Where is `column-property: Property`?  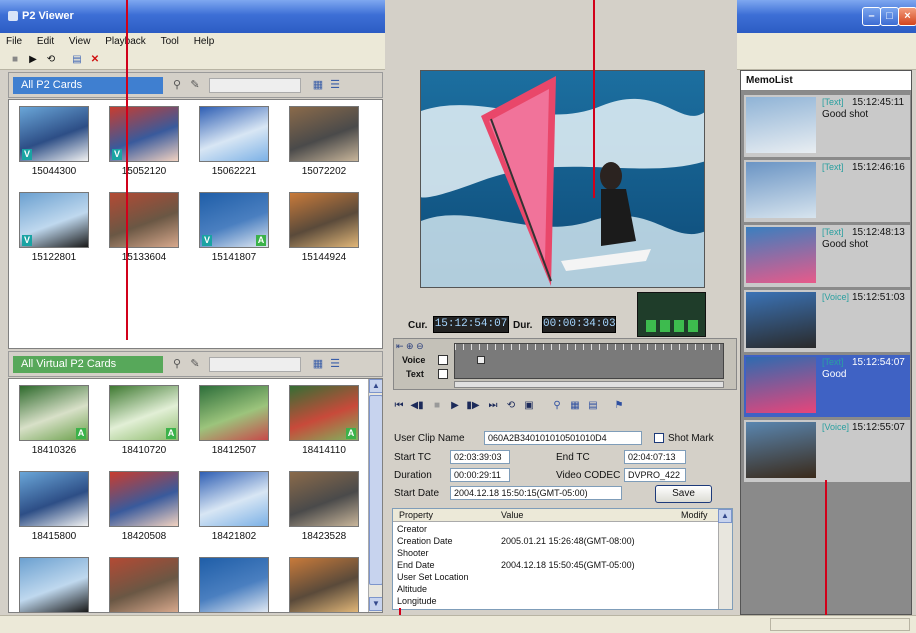 column-property: Property is located at coordinates (416, 515).